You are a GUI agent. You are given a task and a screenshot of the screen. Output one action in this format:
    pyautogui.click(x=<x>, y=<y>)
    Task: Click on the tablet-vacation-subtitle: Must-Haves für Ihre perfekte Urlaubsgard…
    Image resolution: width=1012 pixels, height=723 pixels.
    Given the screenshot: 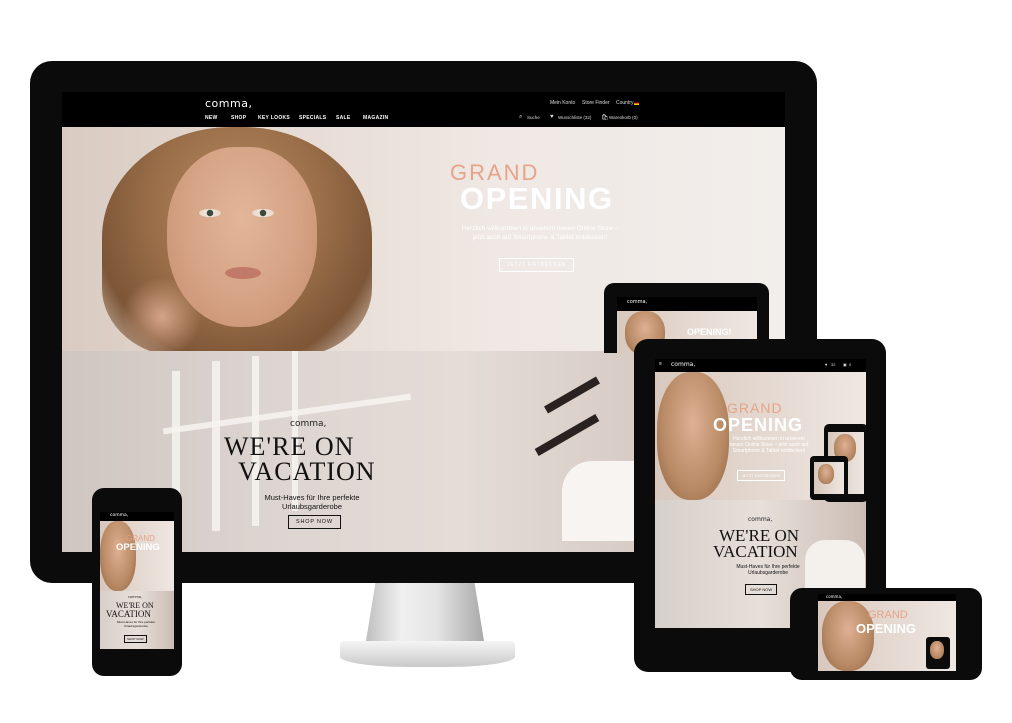 What is the action you would take?
    pyautogui.click(x=768, y=570)
    